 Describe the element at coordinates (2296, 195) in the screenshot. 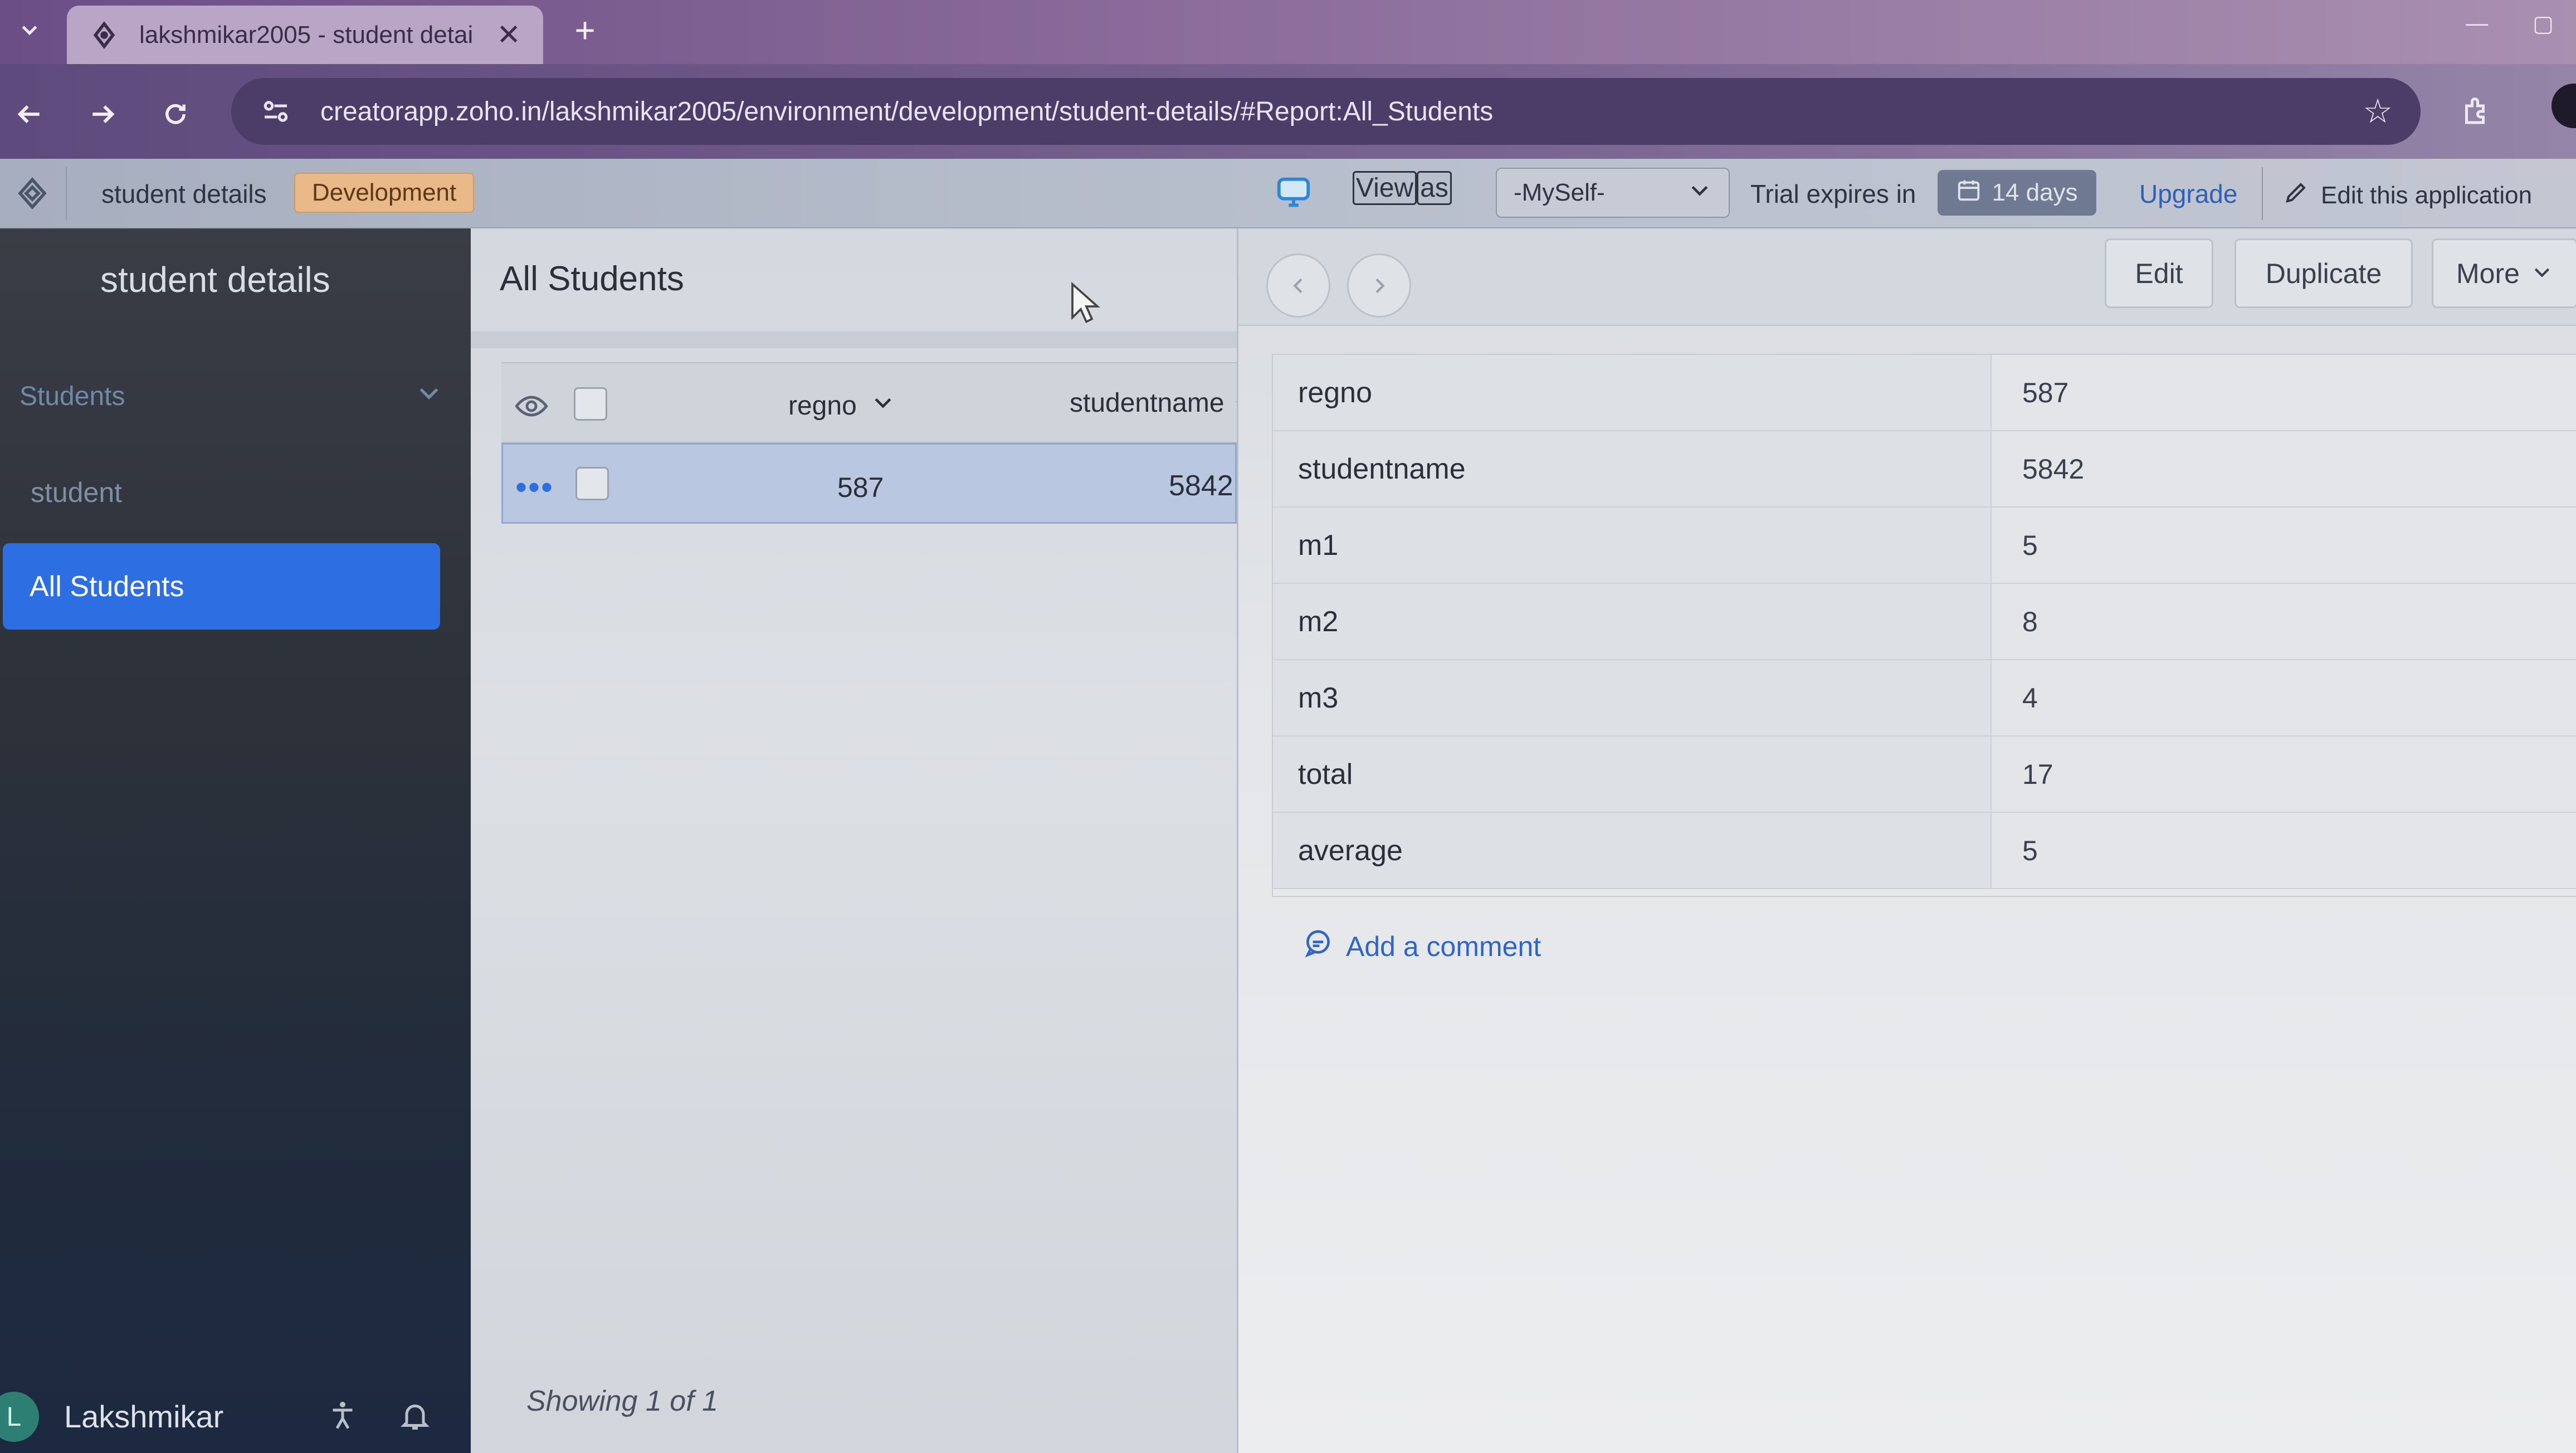

I see `pencil-icon` at that location.